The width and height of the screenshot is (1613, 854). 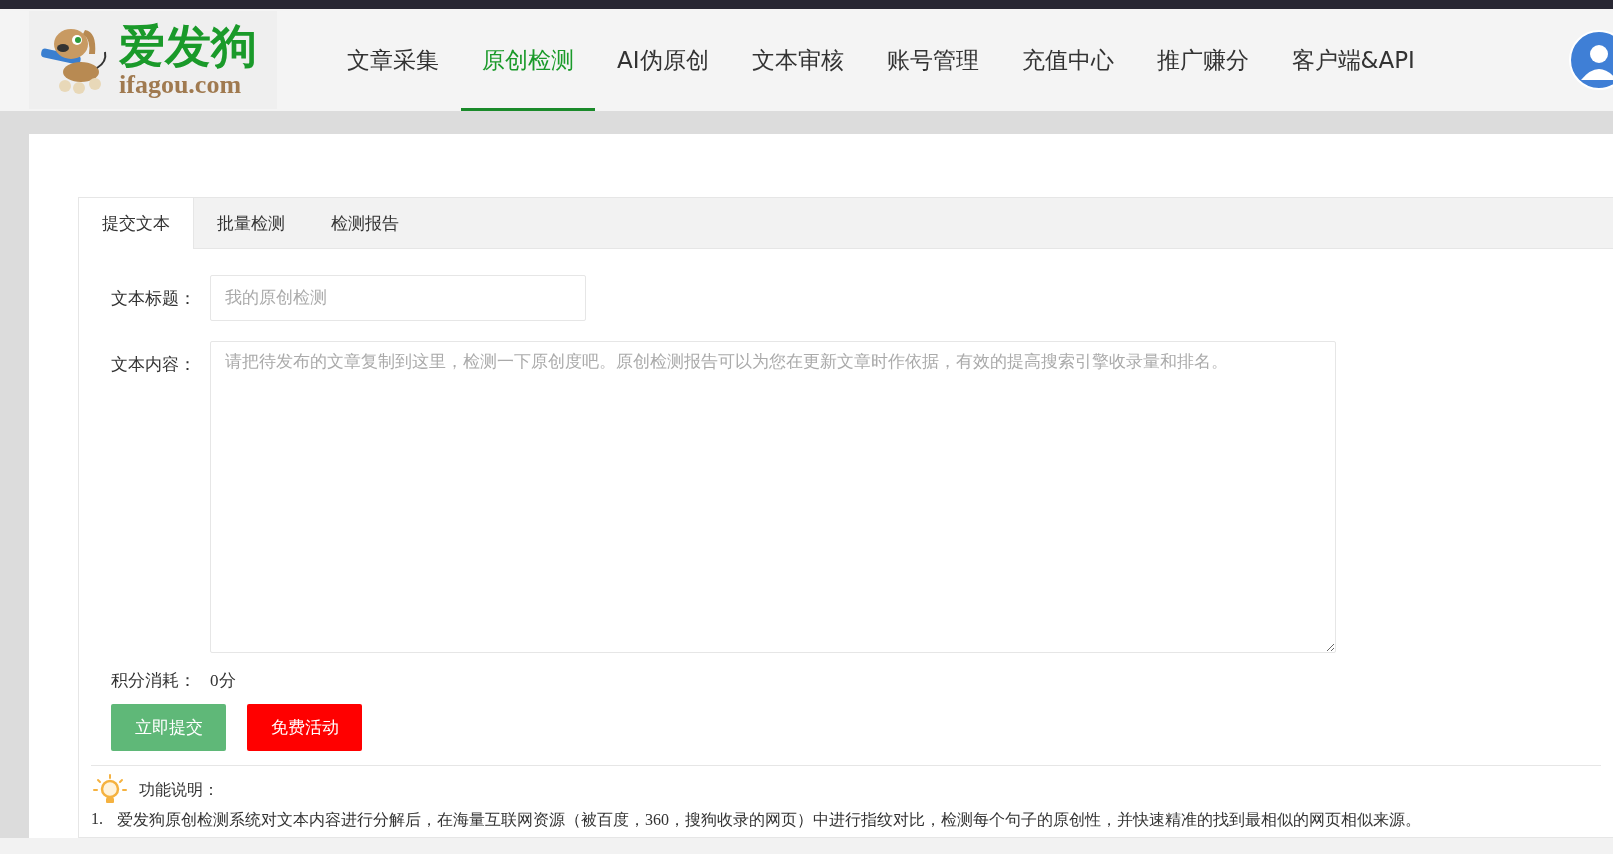 What do you see at coordinates (304, 727) in the screenshot?
I see `promo-button: 免费活动` at bounding box center [304, 727].